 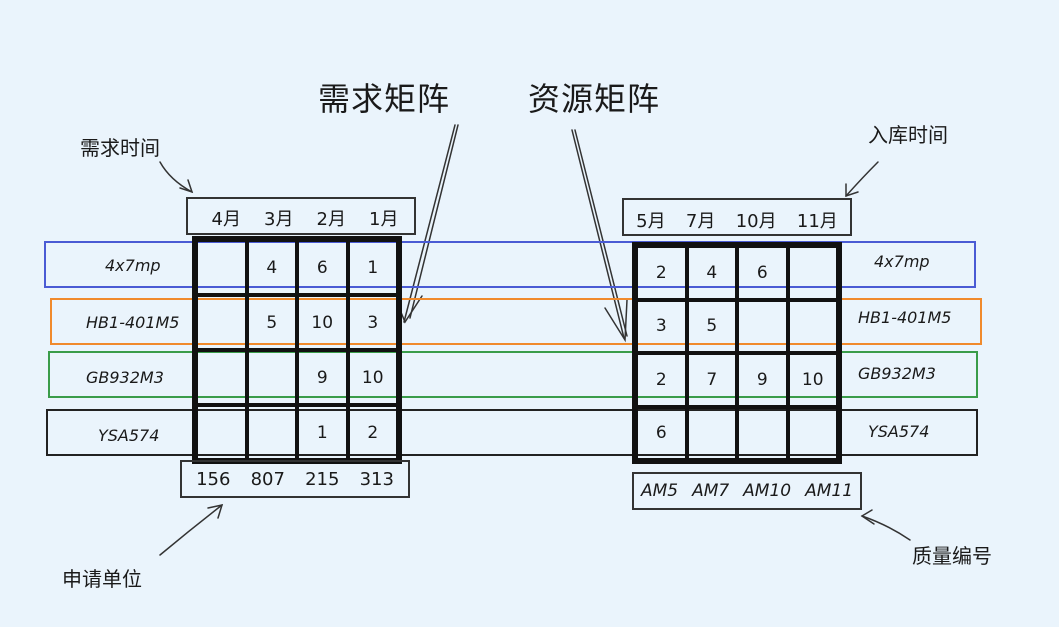 What do you see at coordinates (102, 579) in the screenshot?
I see `applicant-unit-label: 申请单位` at bounding box center [102, 579].